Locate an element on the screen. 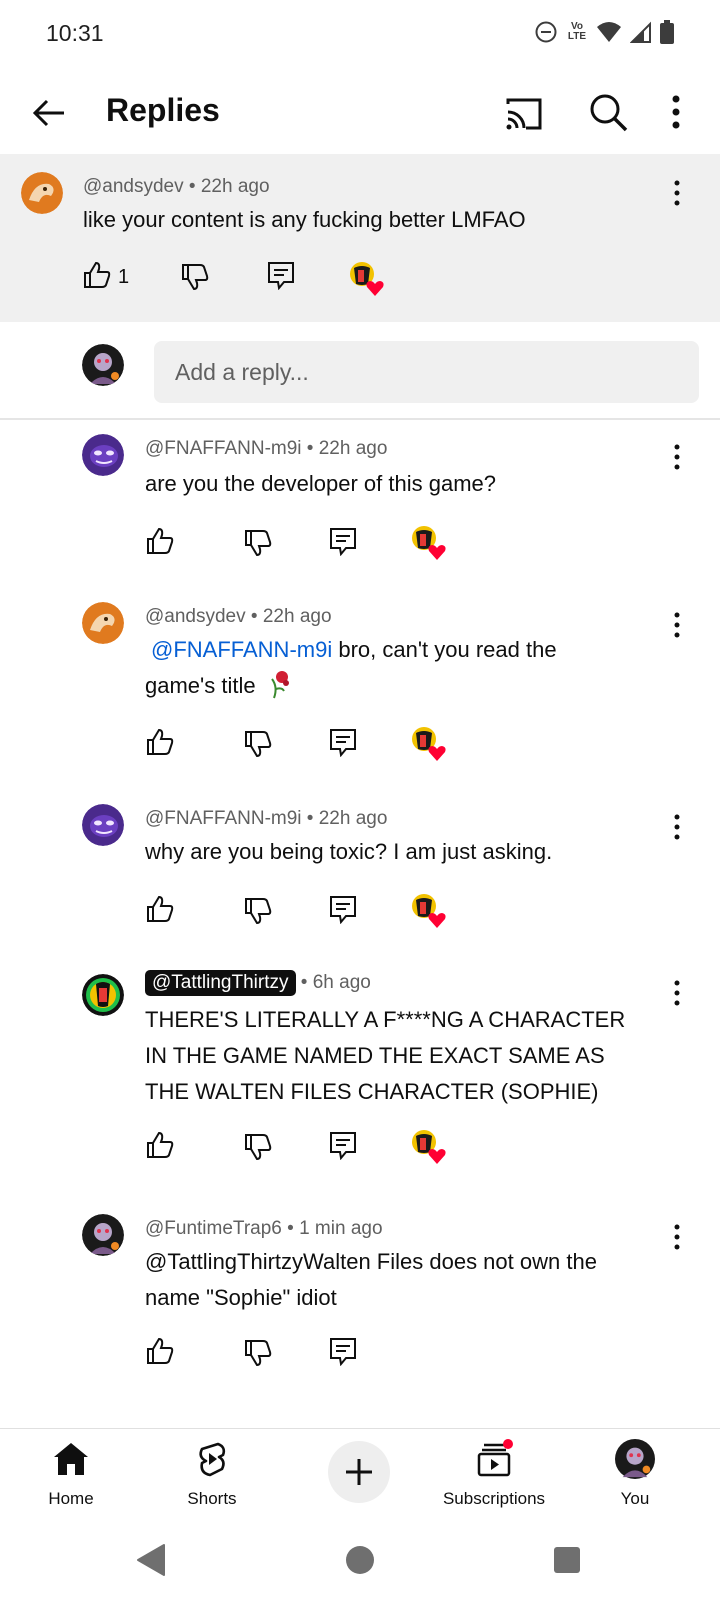 This screenshot has width=720, height=1600. reply-meta: @FuntimeTrap6 • 1 min ago is located at coordinates (264, 1228).